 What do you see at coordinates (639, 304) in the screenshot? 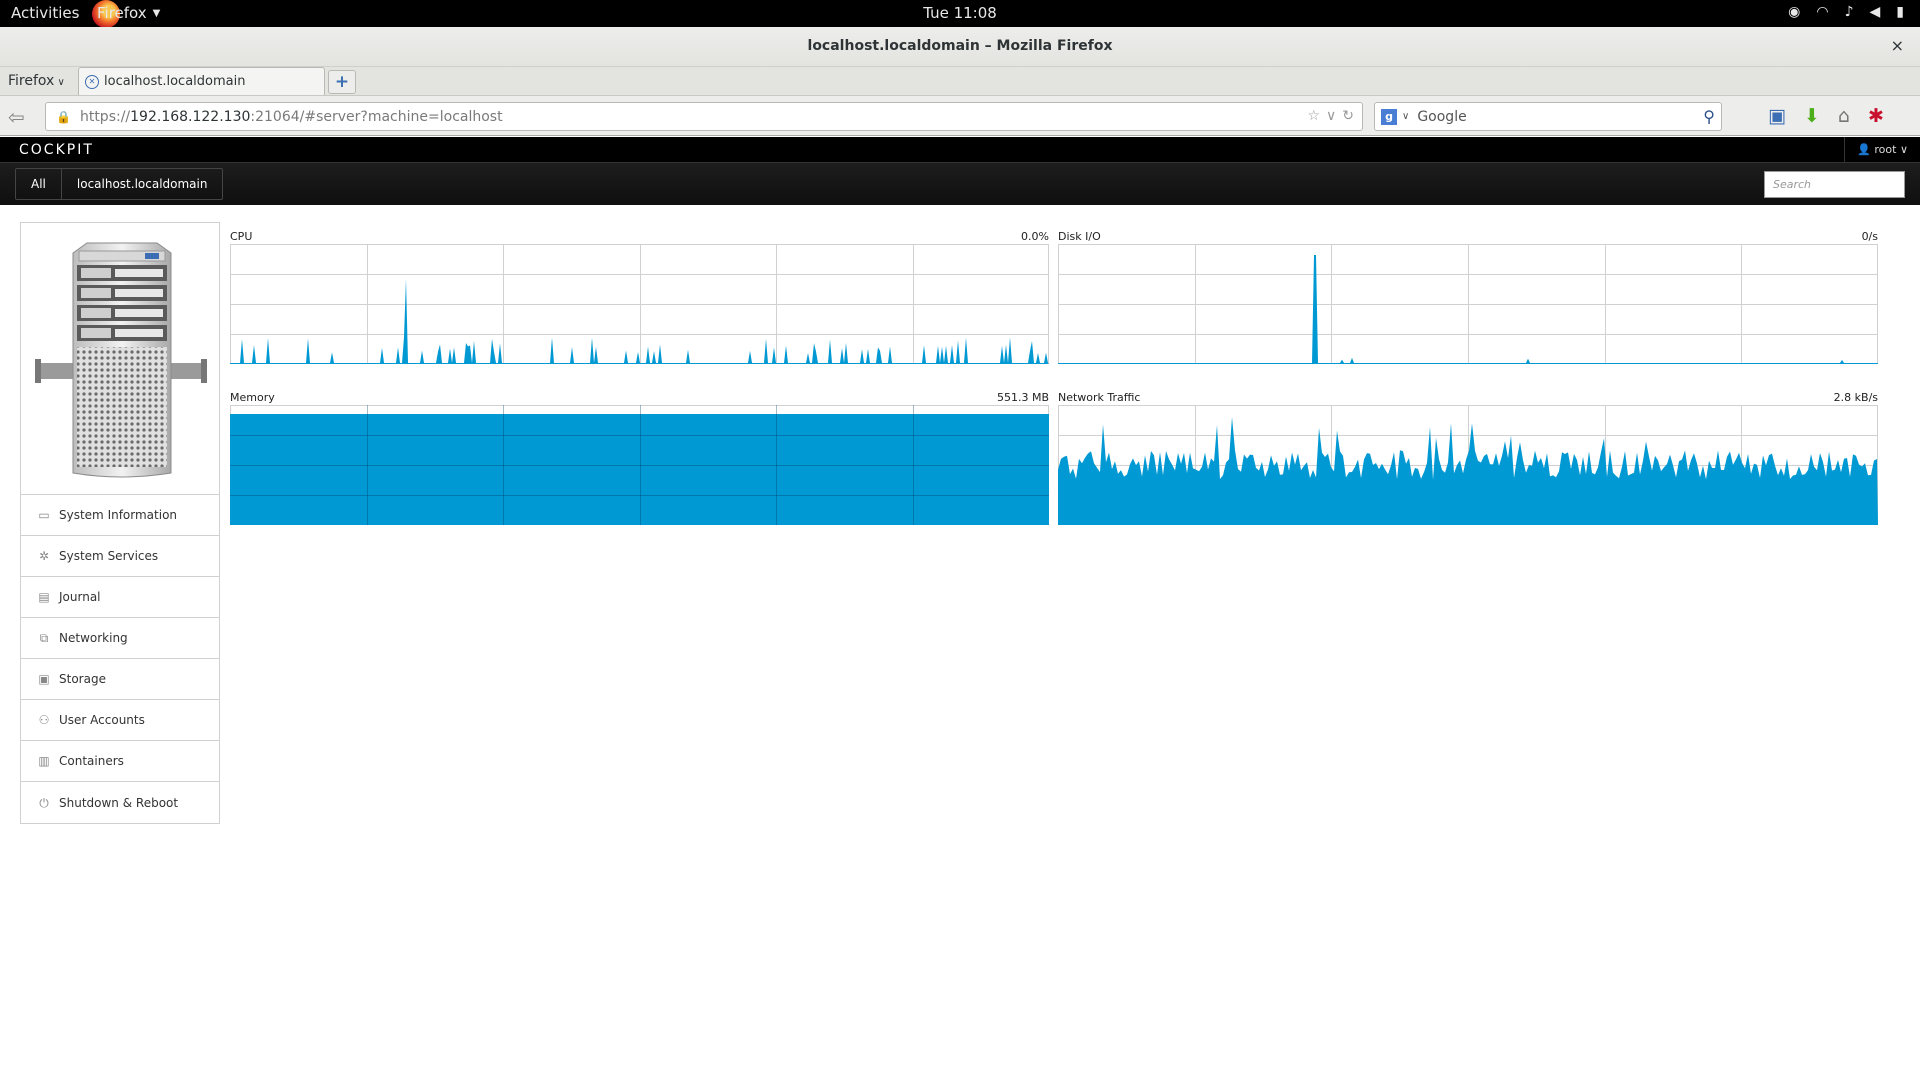
I see `cpu-plot` at bounding box center [639, 304].